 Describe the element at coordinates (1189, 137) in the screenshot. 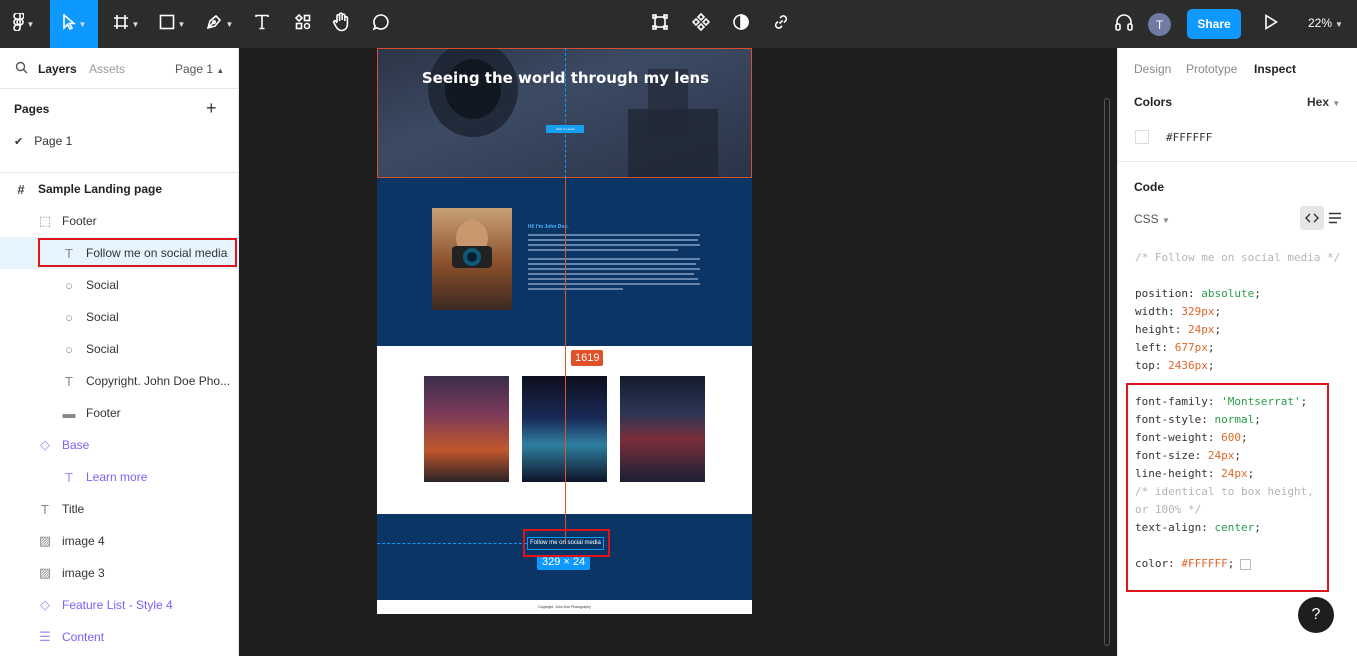

I see `color-value: #FFFFFF` at that location.